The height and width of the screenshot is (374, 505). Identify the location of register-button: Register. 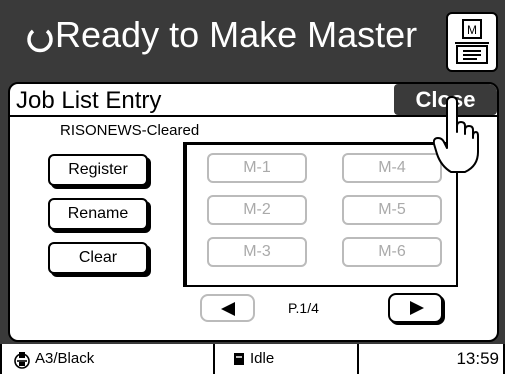
(98, 170).